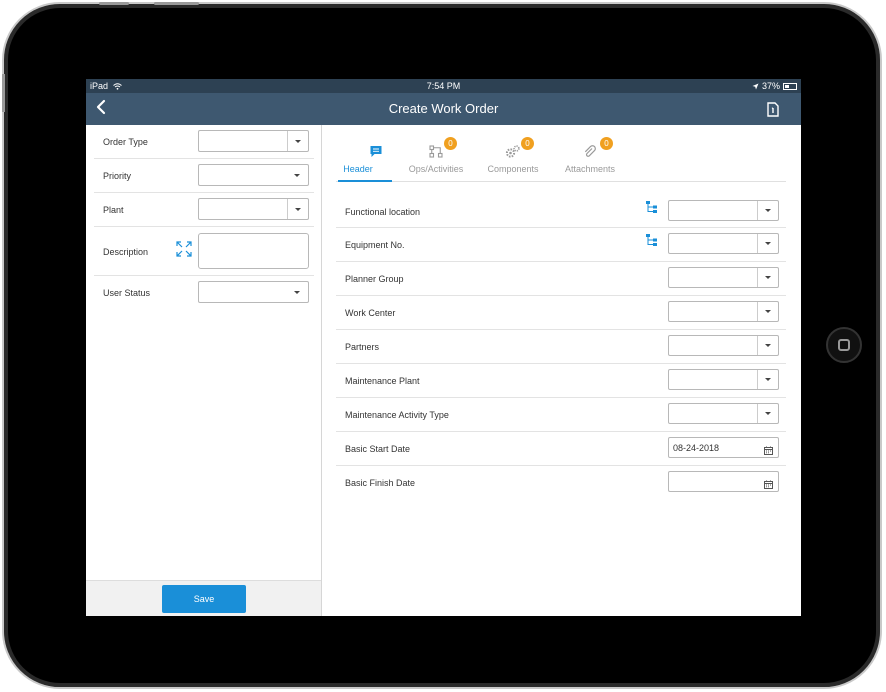 This screenshot has height=692, width=886. I want to click on partners-select, so click(723, 345).